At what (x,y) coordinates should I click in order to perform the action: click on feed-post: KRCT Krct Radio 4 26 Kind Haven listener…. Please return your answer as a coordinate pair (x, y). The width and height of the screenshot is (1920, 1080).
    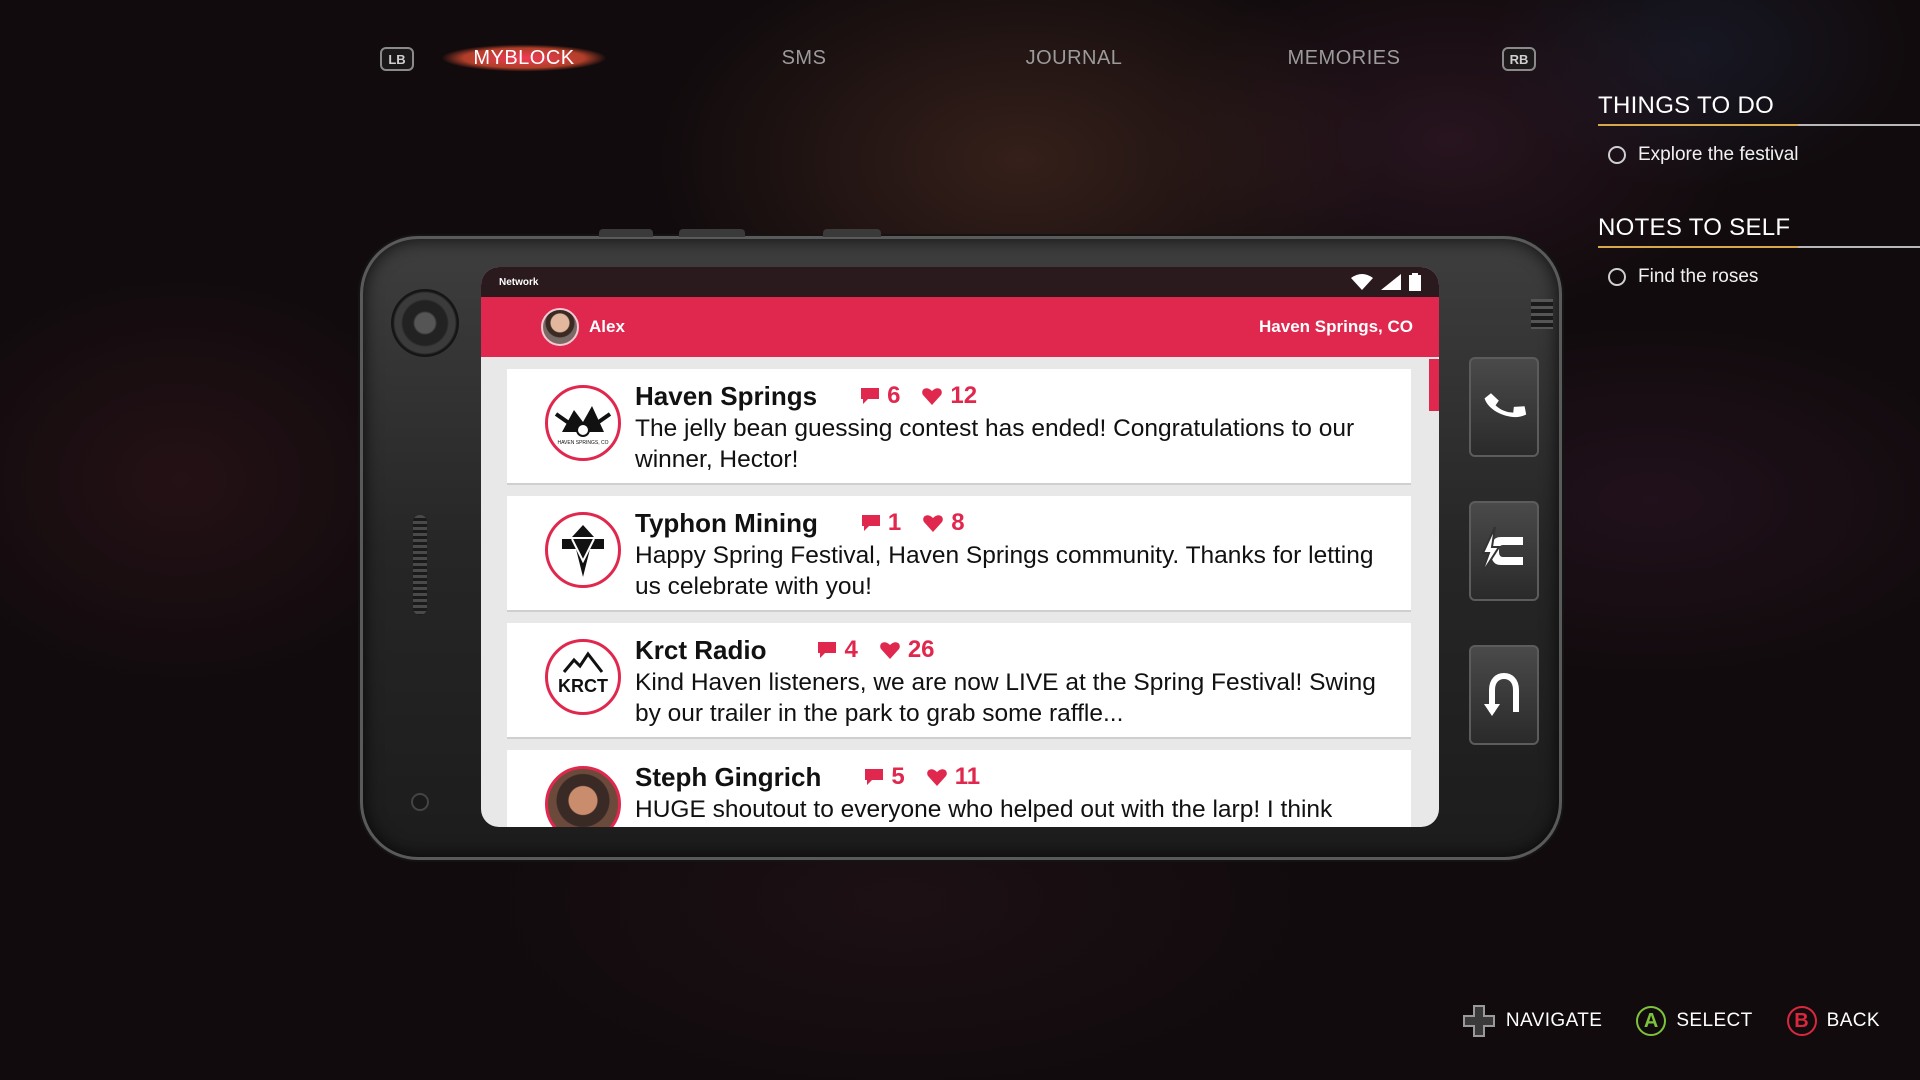
    Looking at the image, I should click on (959, 680).